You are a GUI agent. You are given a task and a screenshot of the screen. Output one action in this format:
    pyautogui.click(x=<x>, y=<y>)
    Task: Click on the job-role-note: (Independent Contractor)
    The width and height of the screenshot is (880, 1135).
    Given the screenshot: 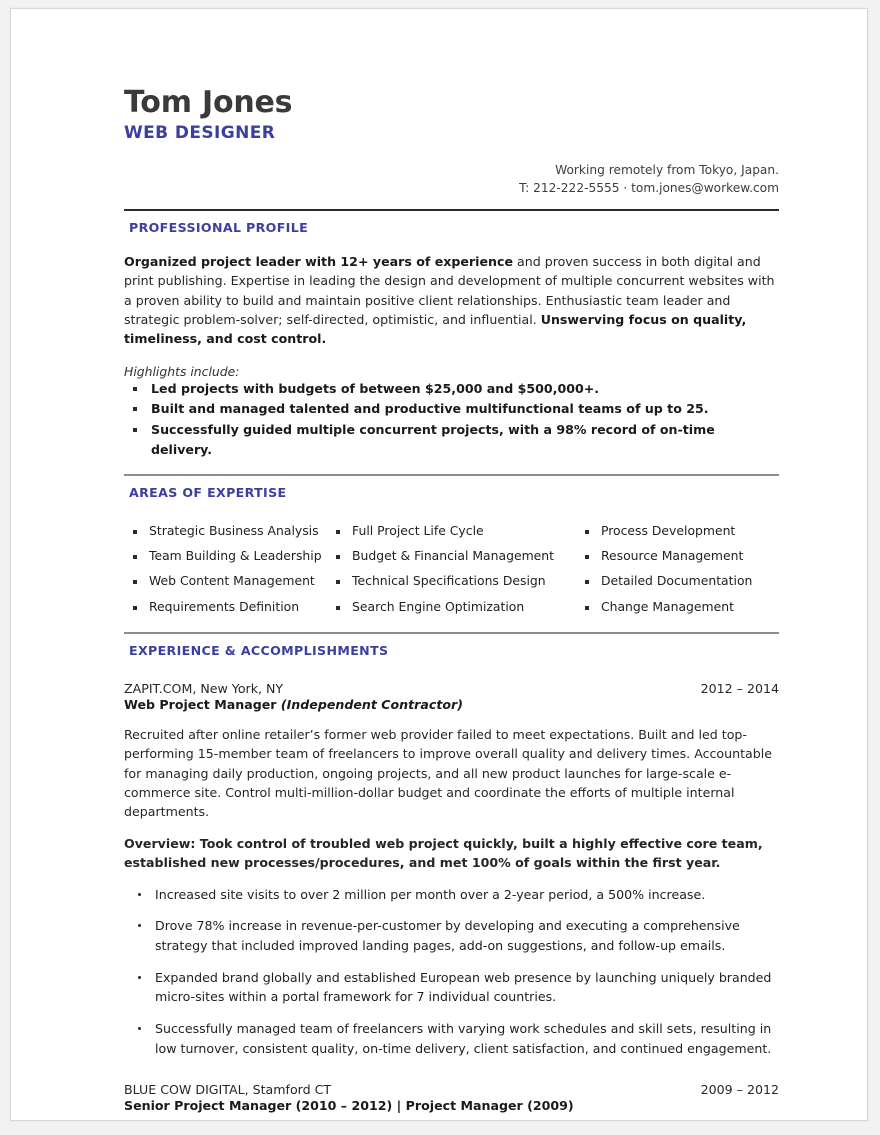 What is the action you would take?
    pyautogui.click(x=371, y=705)
    